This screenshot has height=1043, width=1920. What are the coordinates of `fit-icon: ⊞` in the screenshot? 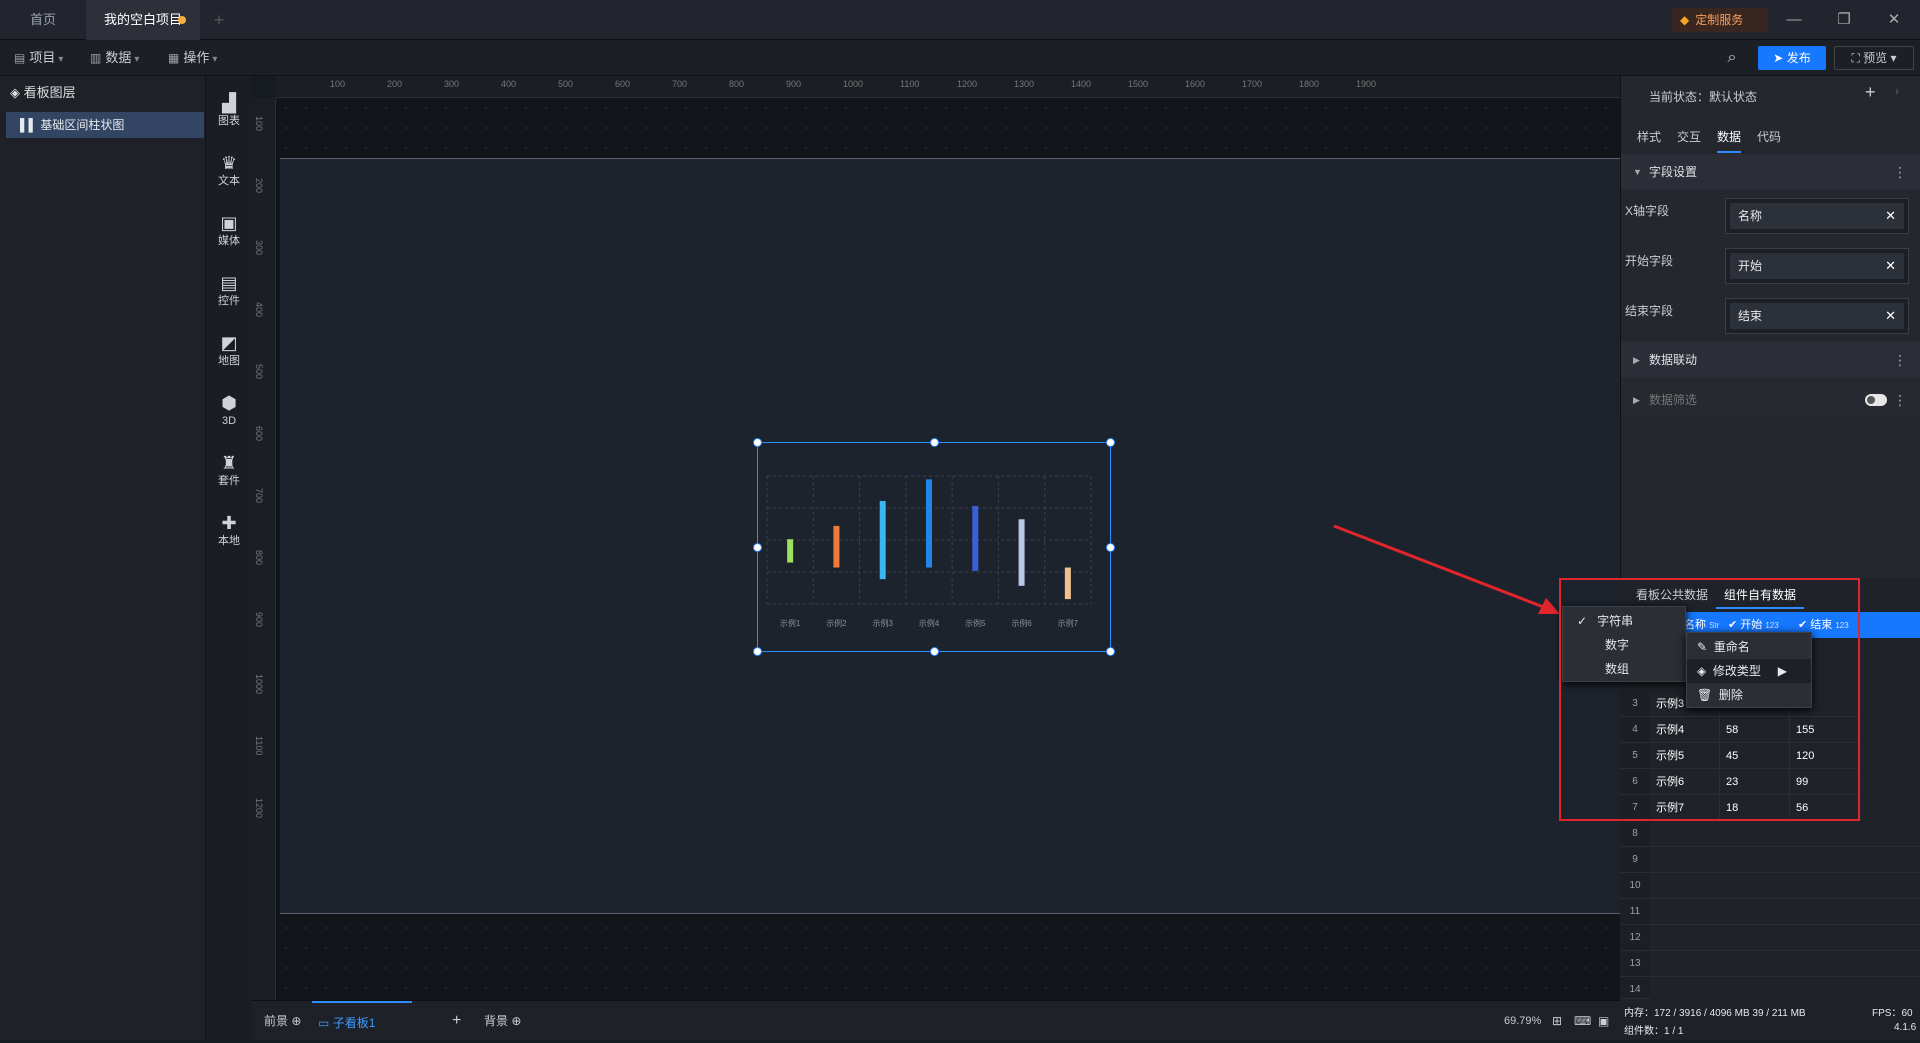 It's located at (1557, 1021).